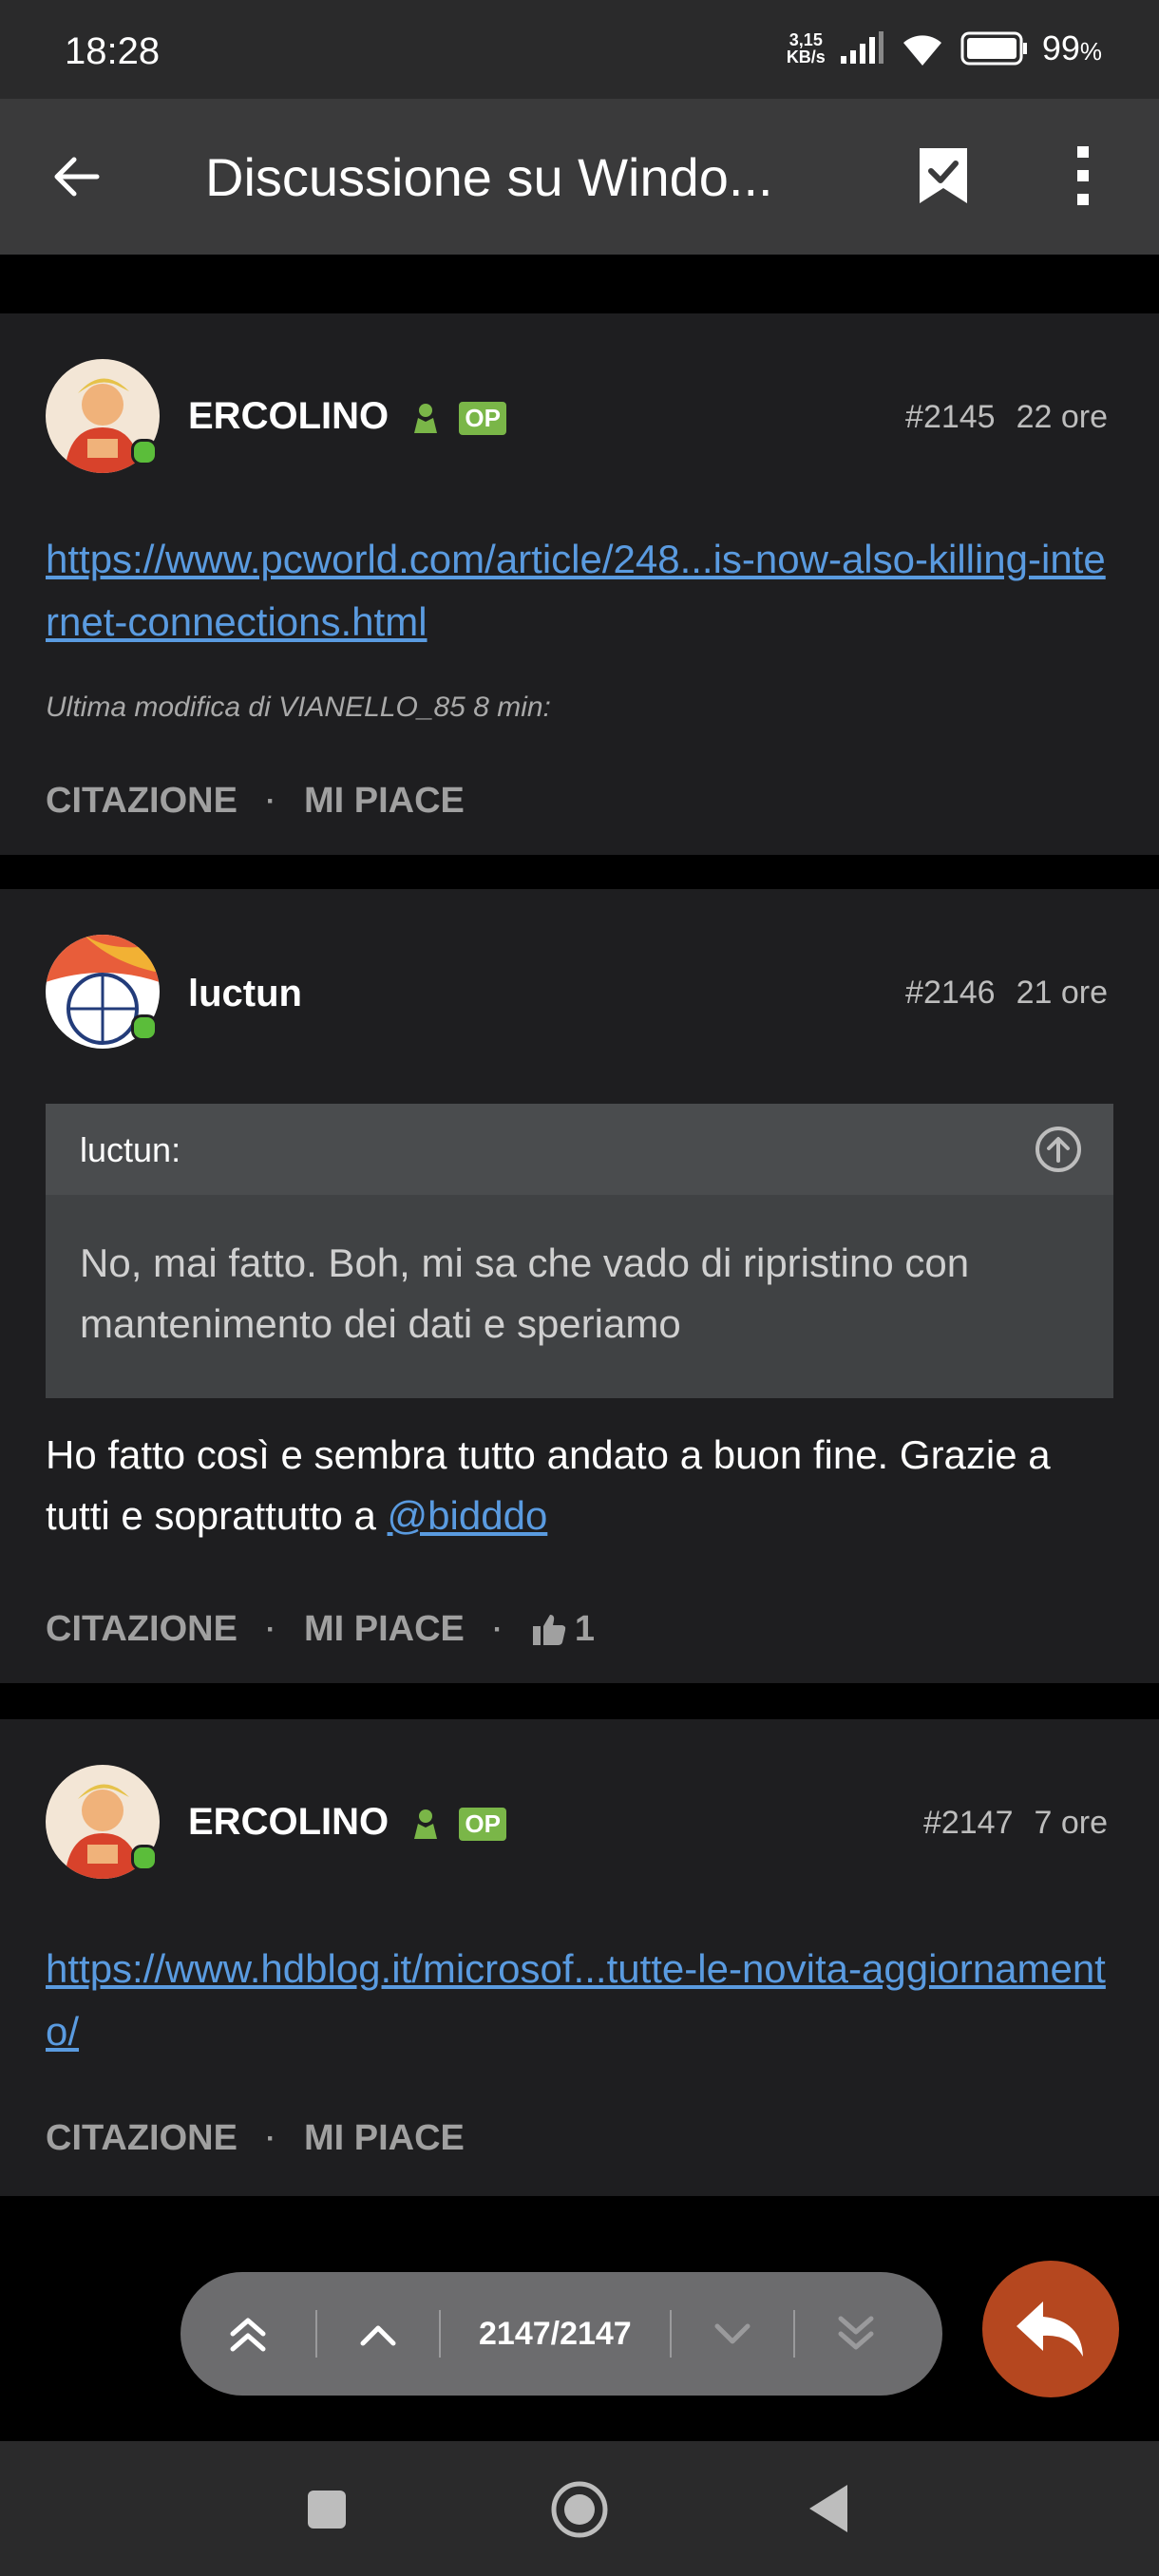  I want to click on double-chevron-up-icon, so click(248, 2335).